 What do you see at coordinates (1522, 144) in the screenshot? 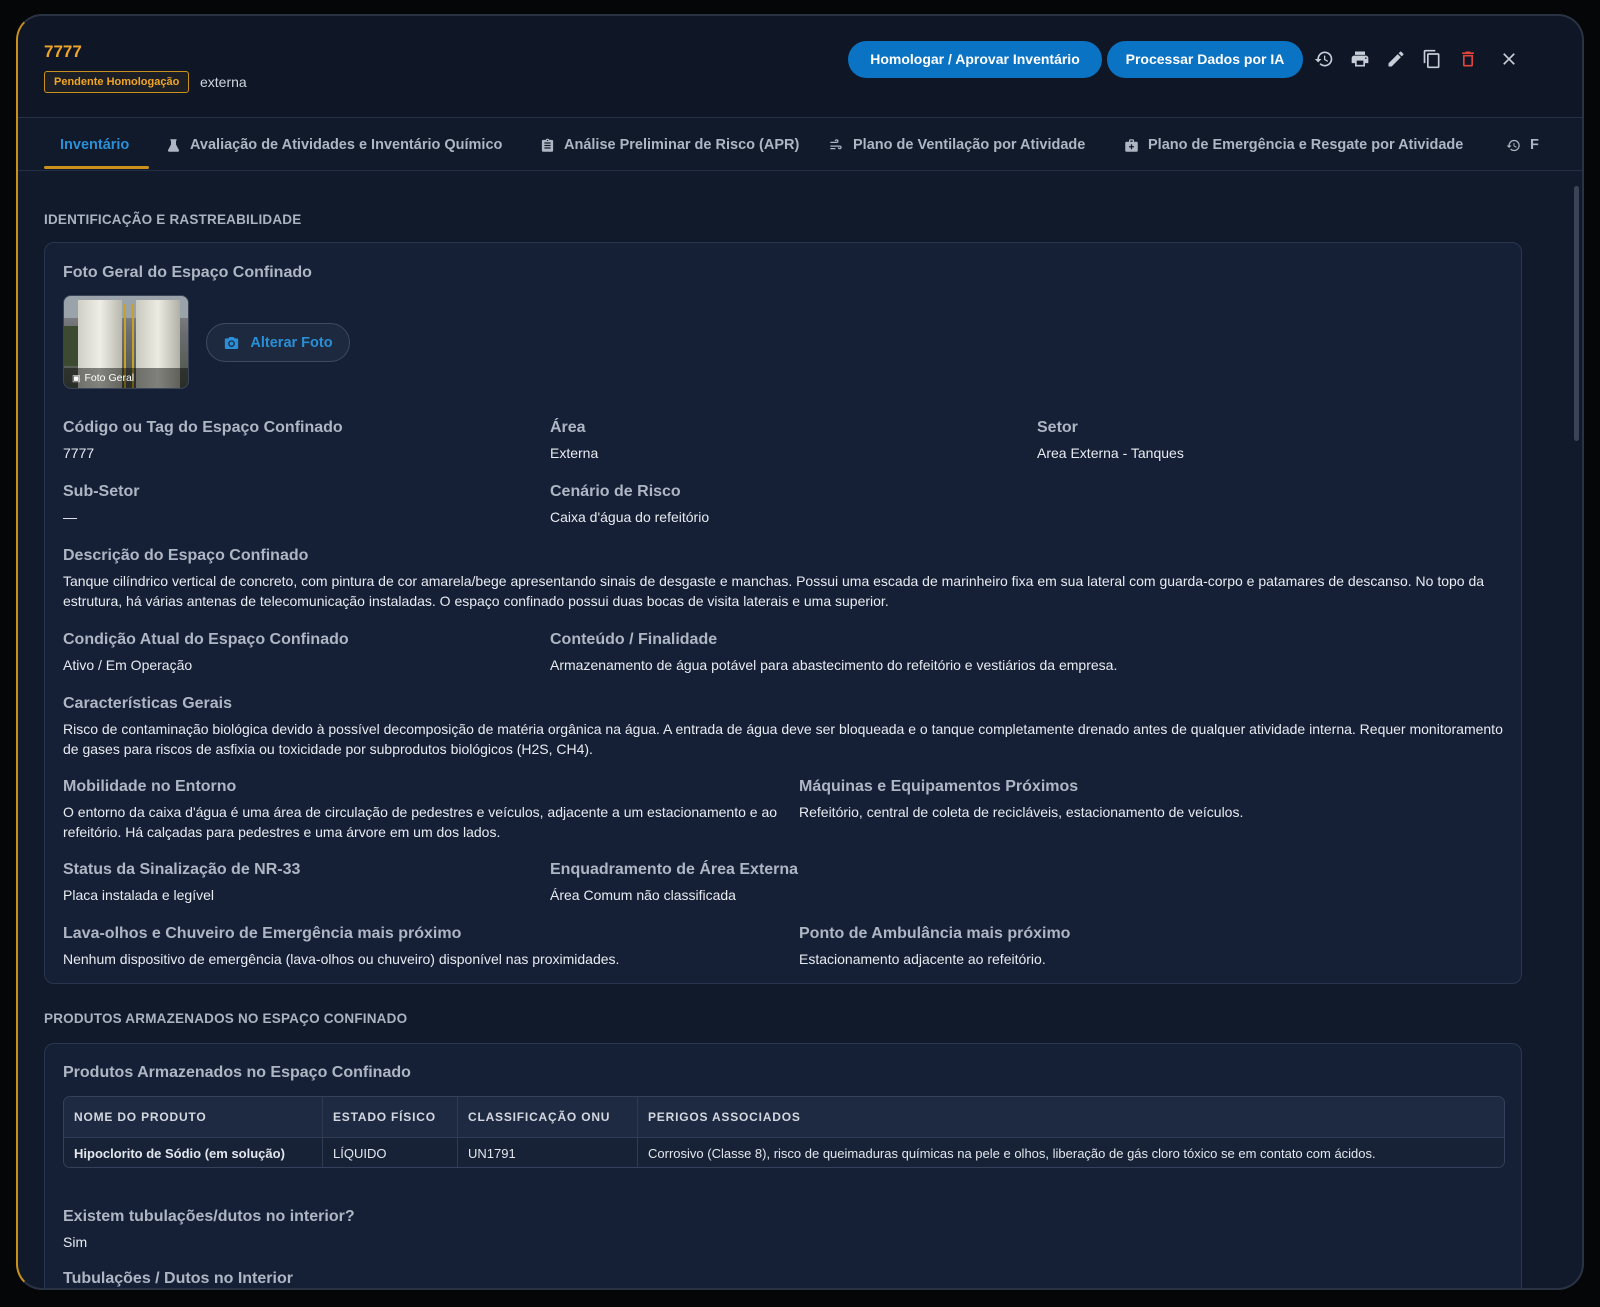
I see `tab-more: F` at bounding box center [1522, 144].